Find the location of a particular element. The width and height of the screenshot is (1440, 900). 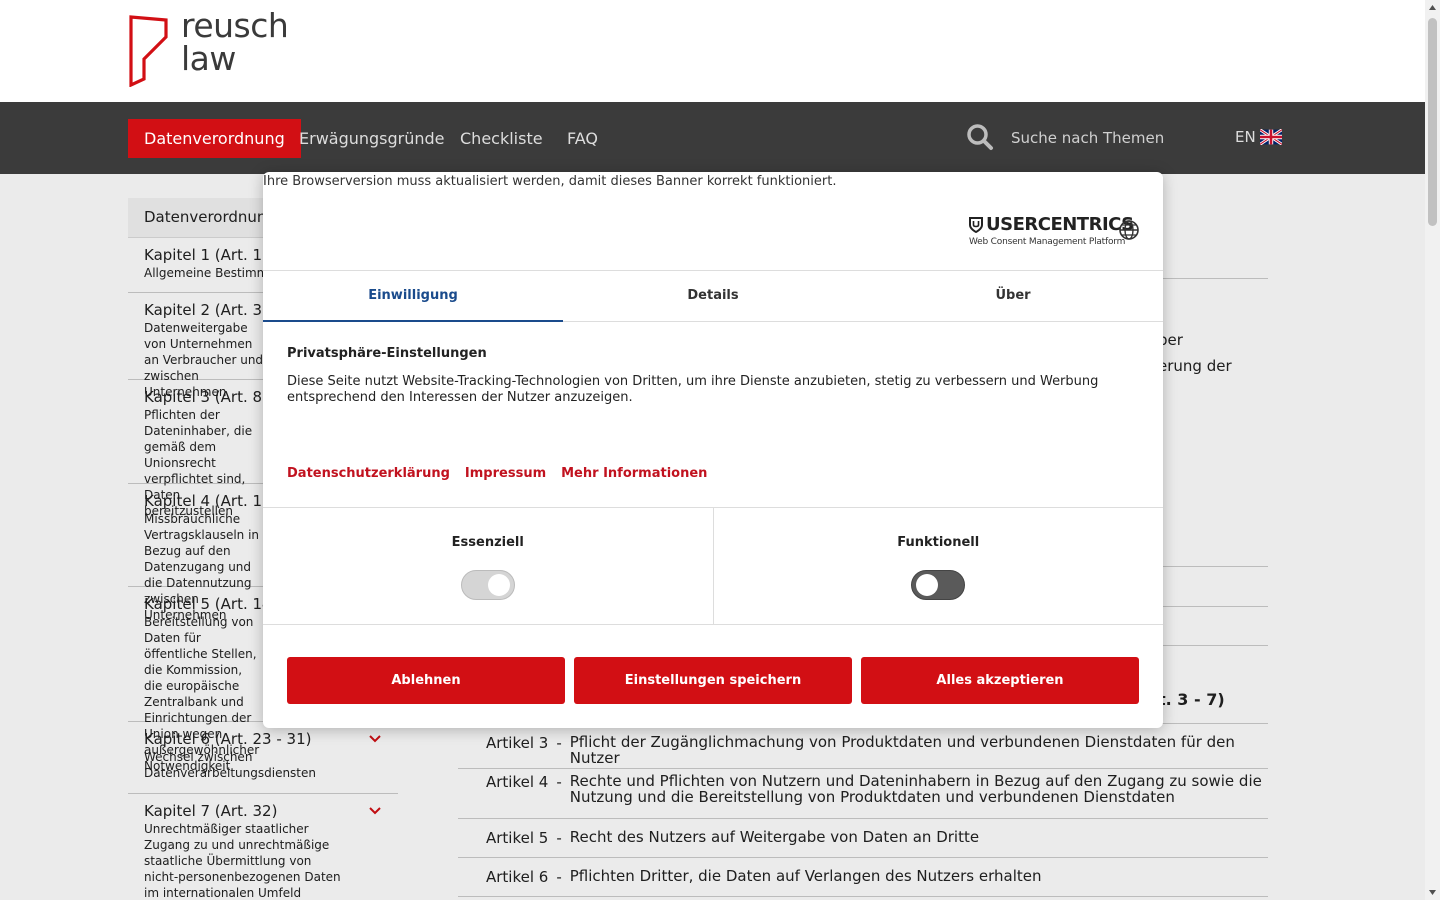

tab-details: Details is located at coordinates (713, 296).